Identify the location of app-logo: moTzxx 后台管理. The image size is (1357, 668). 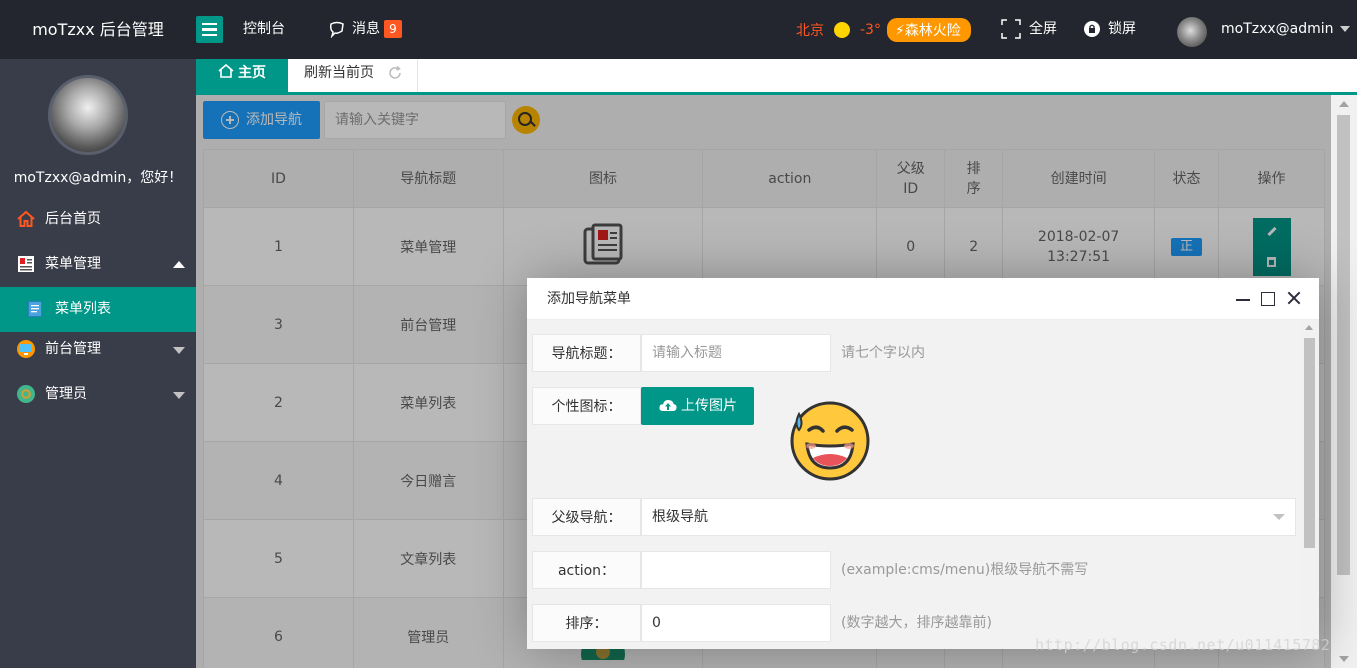
(98, 29).